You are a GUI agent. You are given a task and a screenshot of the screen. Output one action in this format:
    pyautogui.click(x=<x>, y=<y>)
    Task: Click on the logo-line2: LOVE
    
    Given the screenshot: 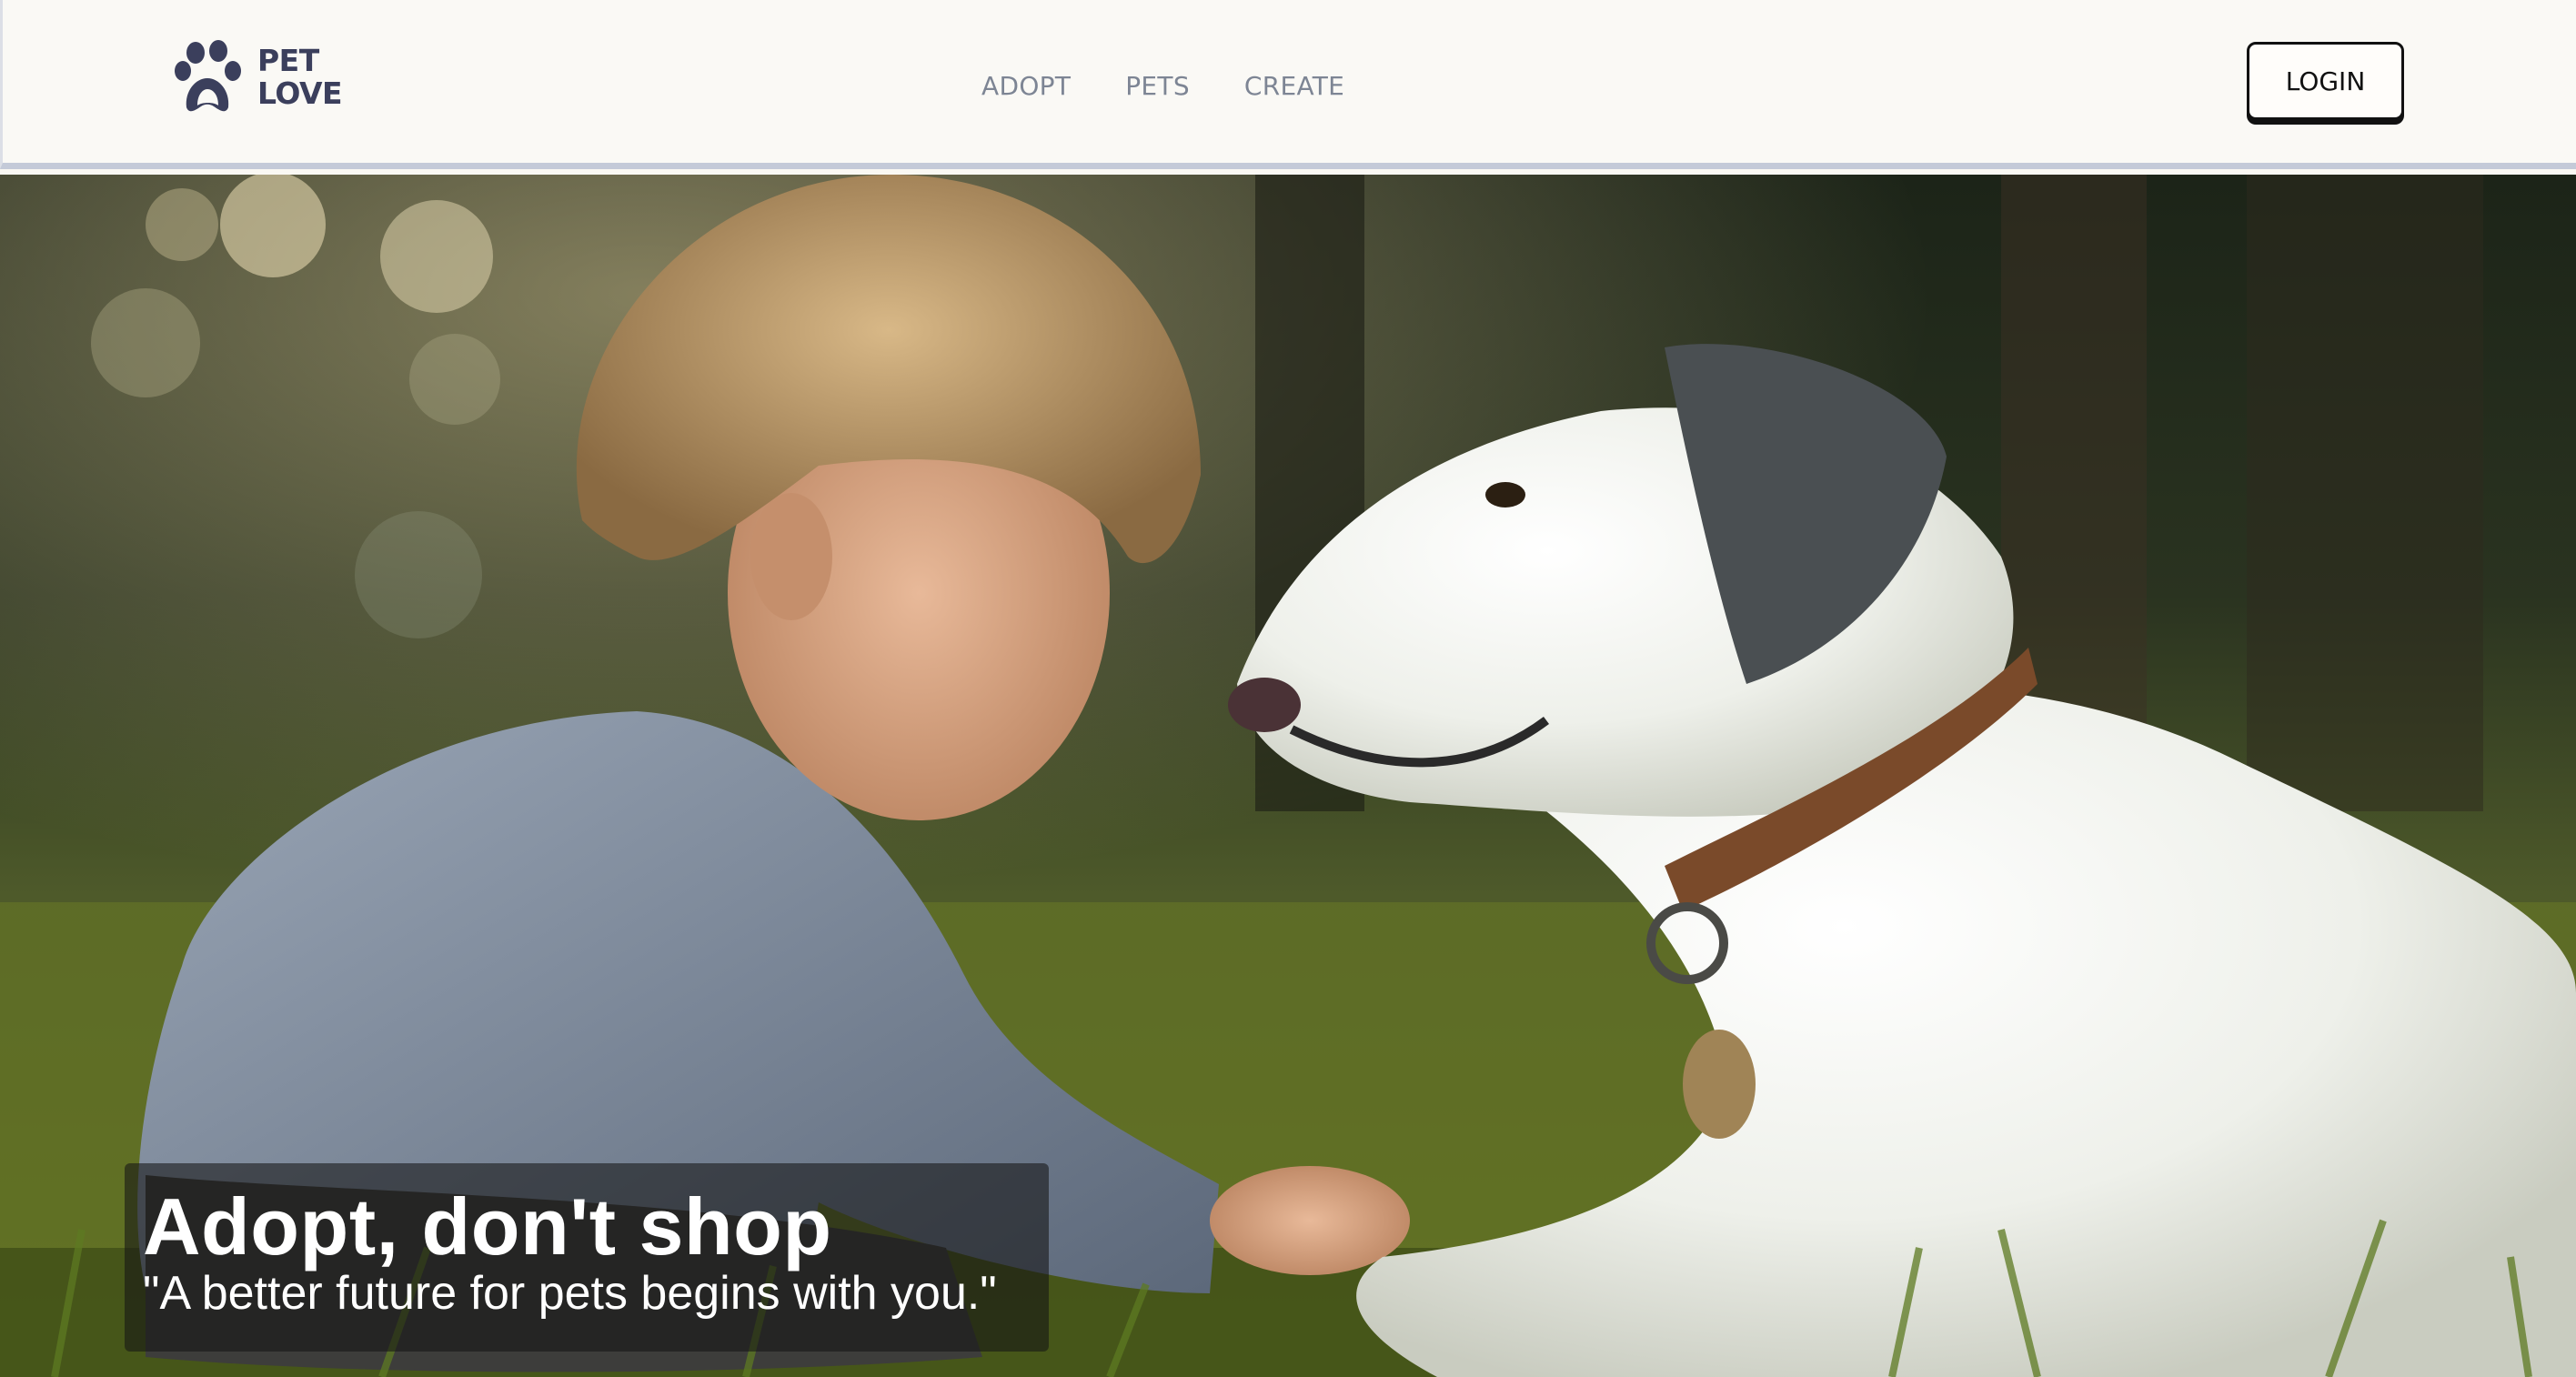 What is the action you would take?
    pyautogui.click(x=300, y=93)
    